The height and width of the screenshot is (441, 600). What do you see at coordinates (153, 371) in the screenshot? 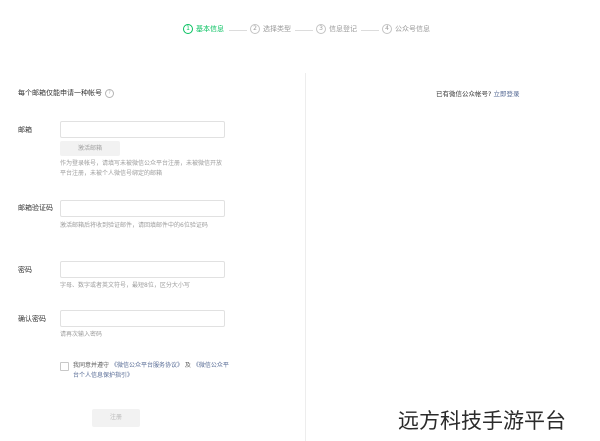
I see `agreement-text: 我同意并遵守 《微信公众平台服务协议》 及 《微信公众平台个人信息保护指引》` at bounding box center [153, 371].